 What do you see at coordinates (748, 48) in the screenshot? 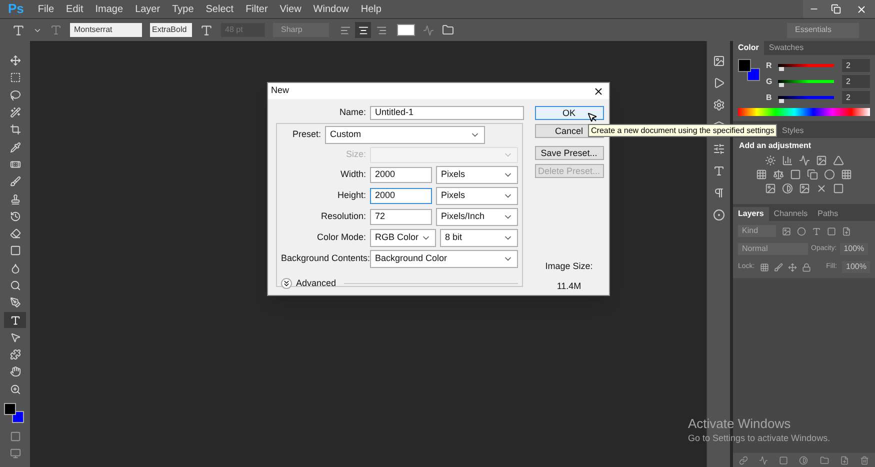
I see `panel-tab: Color` at bounding box center [748, 48].